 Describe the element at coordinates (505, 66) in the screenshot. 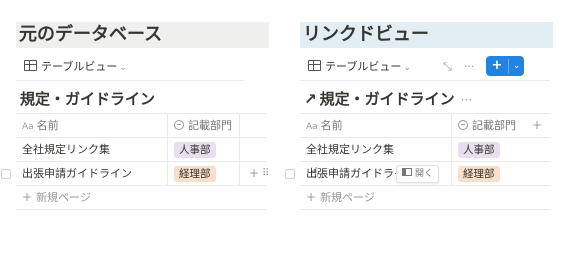

I see `new-button: + ⌄` at that location.